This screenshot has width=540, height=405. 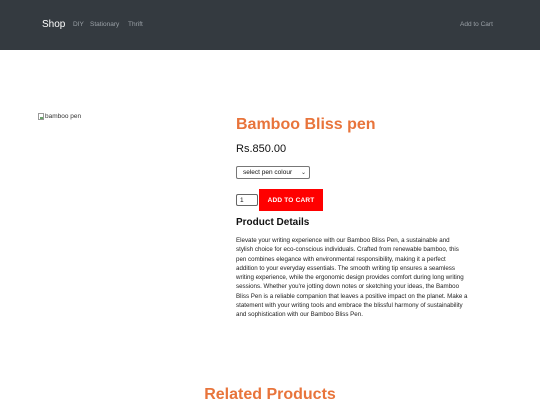 What do you see at coordinates (261, 149) in the screenshot?
I see `product-price: Rs.850.00` at bounding box center [261, 149].